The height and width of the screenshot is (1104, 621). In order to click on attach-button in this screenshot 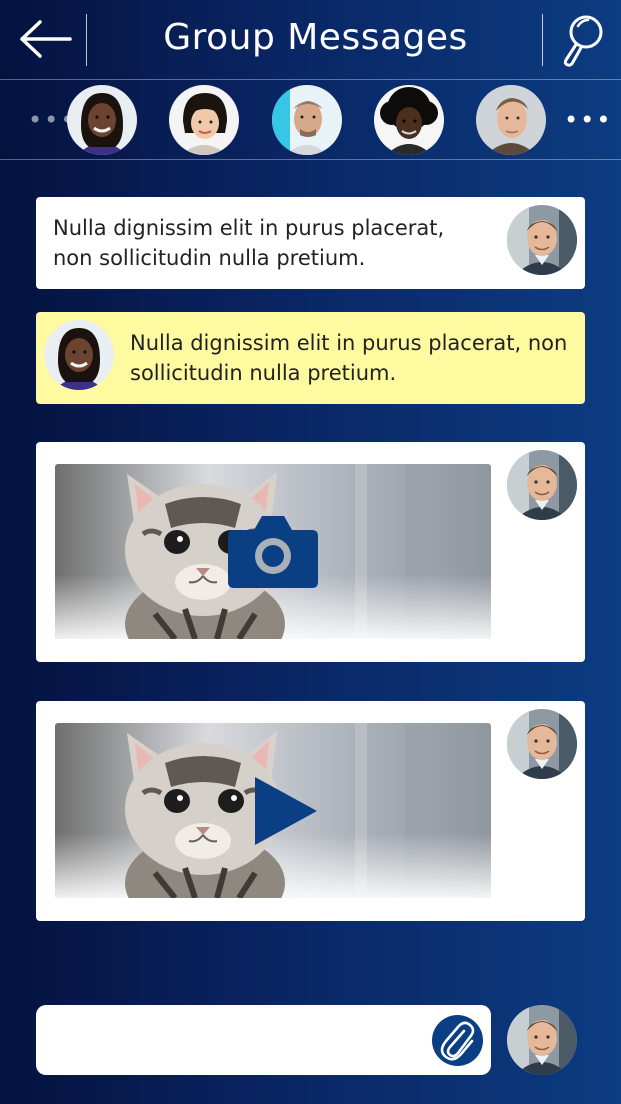, I will do `click(457, 1040)`.